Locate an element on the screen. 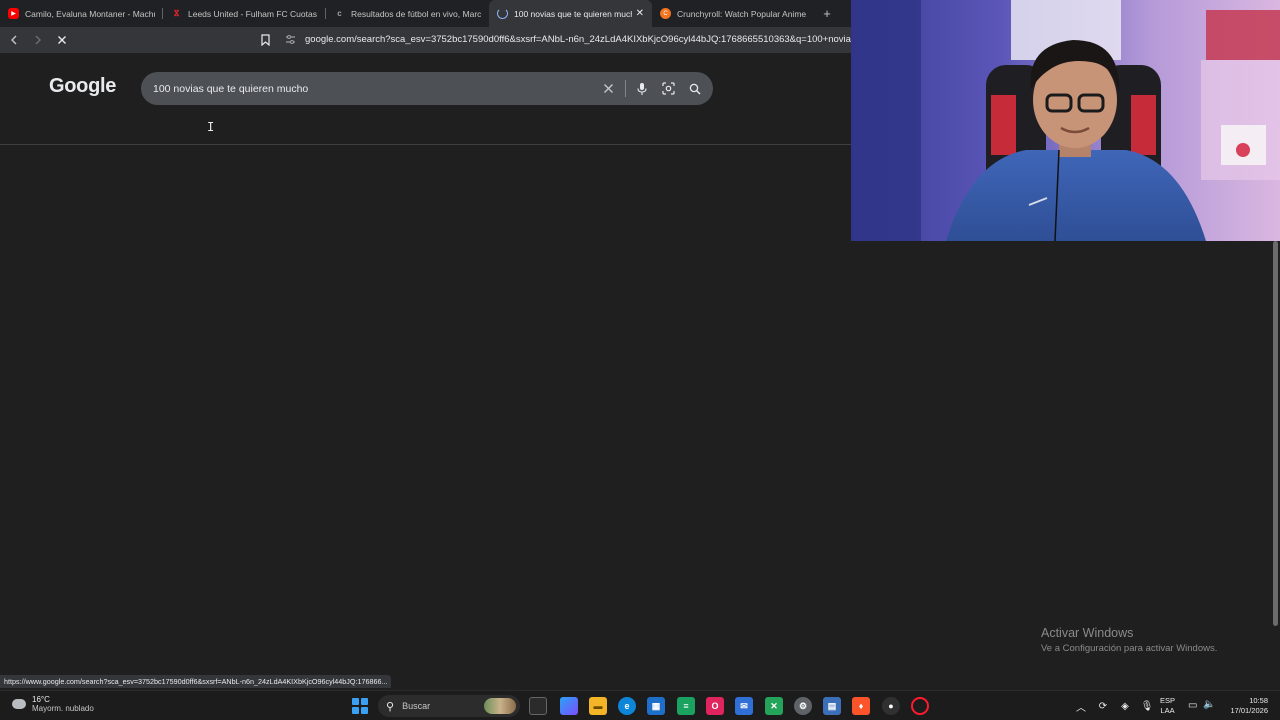  microsoft-store-icon: ▦ is located at coordinates (656, 706).